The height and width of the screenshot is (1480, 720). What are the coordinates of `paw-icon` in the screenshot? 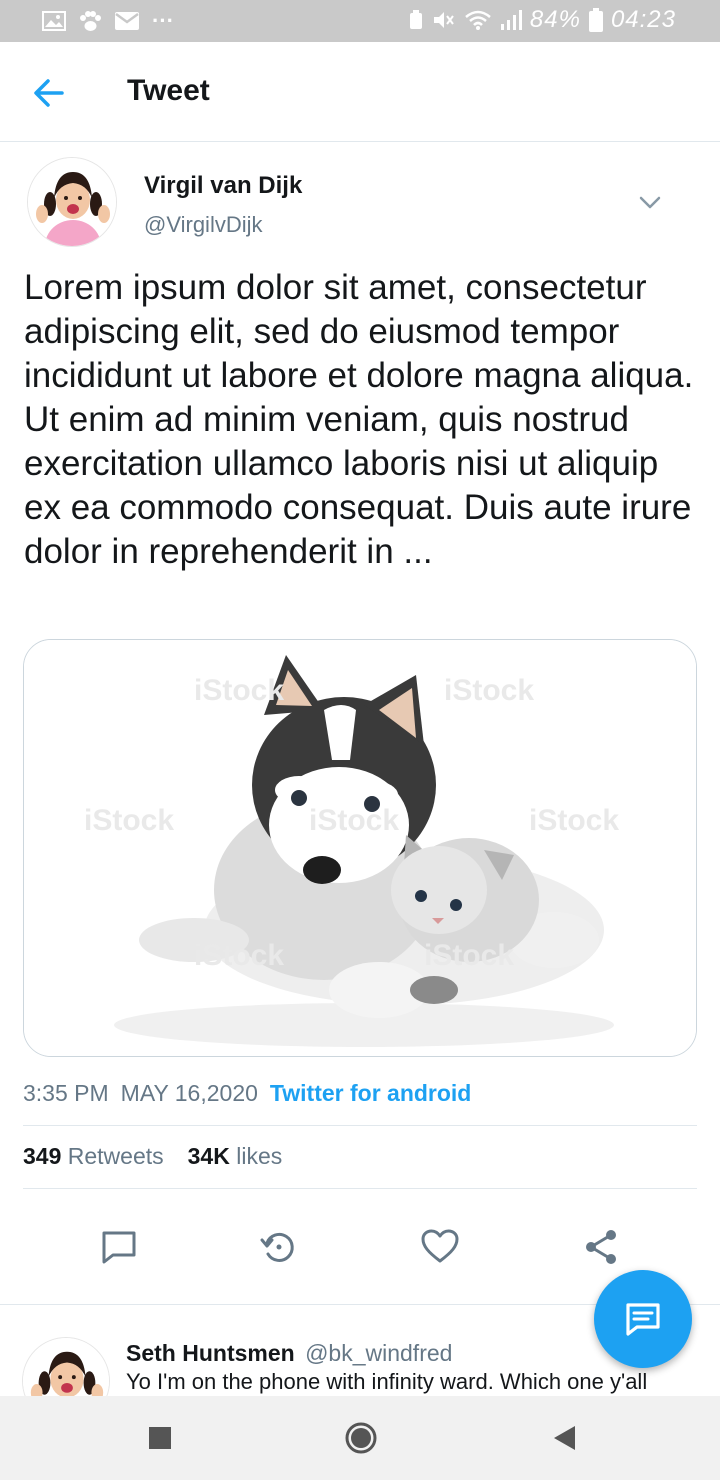 It's located at (90, 21).